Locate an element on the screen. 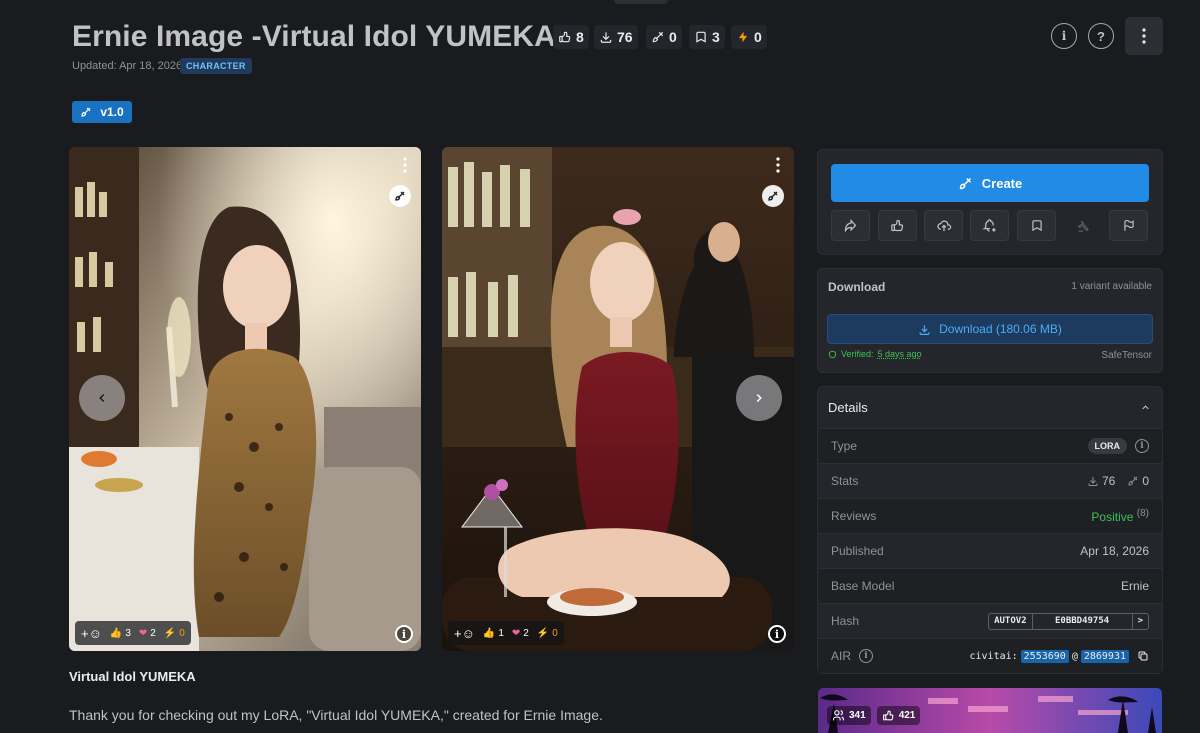  file-format: SafeTensor is located at coordinates (1126, 355).